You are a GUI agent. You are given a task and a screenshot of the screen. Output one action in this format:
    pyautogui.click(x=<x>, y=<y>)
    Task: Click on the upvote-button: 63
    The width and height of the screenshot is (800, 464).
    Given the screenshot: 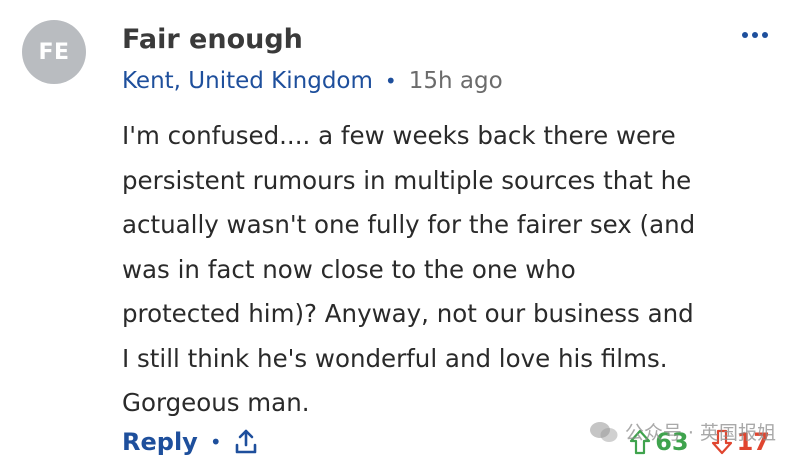 What is the action you would take?
    pyautogui.click(x=659, y=442)
    